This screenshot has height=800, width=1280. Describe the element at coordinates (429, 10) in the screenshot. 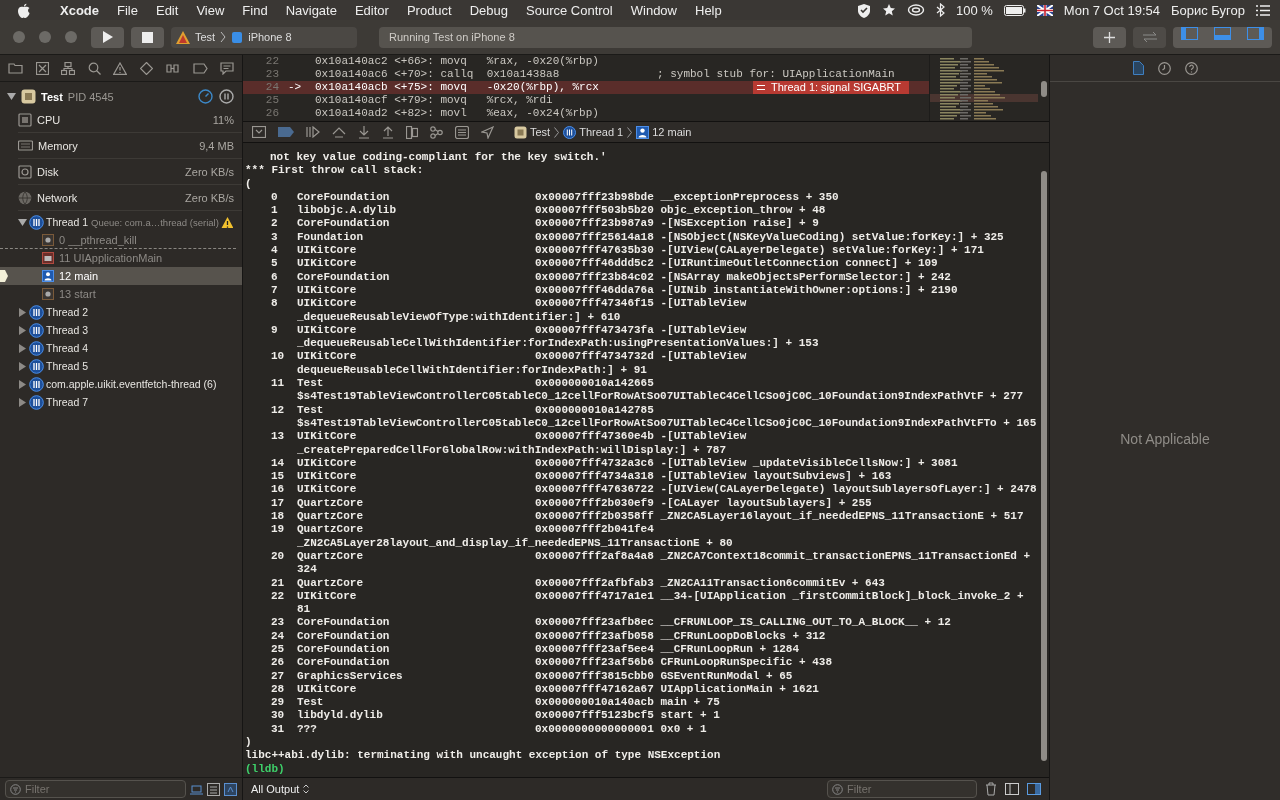

I see `menu-item: Product` at that location.